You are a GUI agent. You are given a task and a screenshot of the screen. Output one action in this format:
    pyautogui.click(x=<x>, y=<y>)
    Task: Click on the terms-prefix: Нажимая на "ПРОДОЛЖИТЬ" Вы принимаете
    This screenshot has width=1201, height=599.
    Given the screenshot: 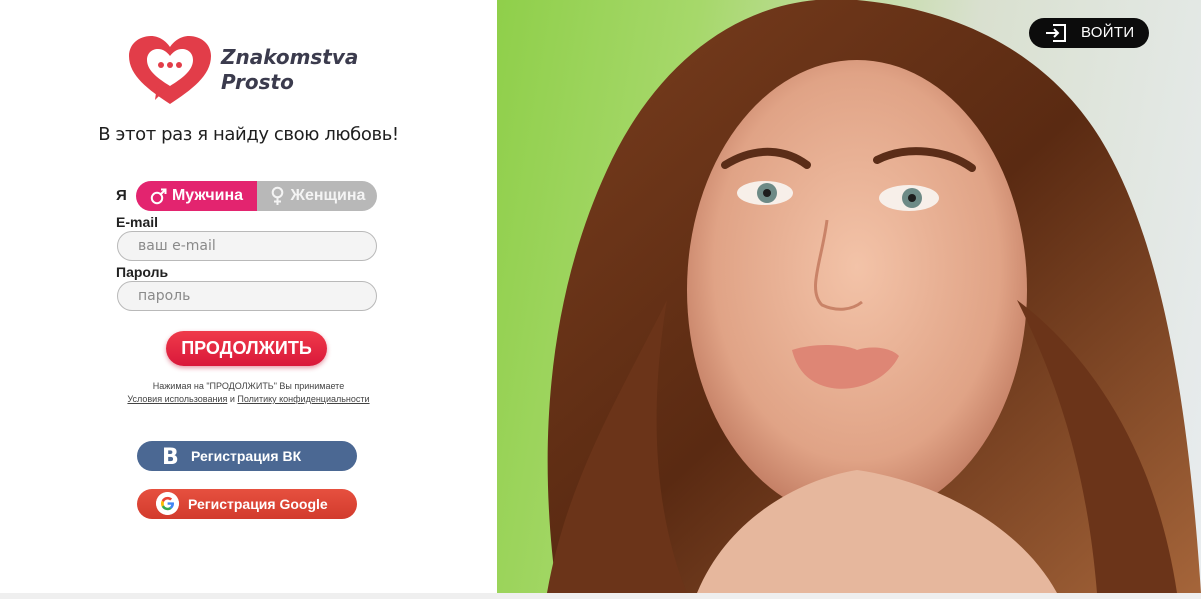 What is the action you would take?
    pyautogui.click(x=248, y=386)
    